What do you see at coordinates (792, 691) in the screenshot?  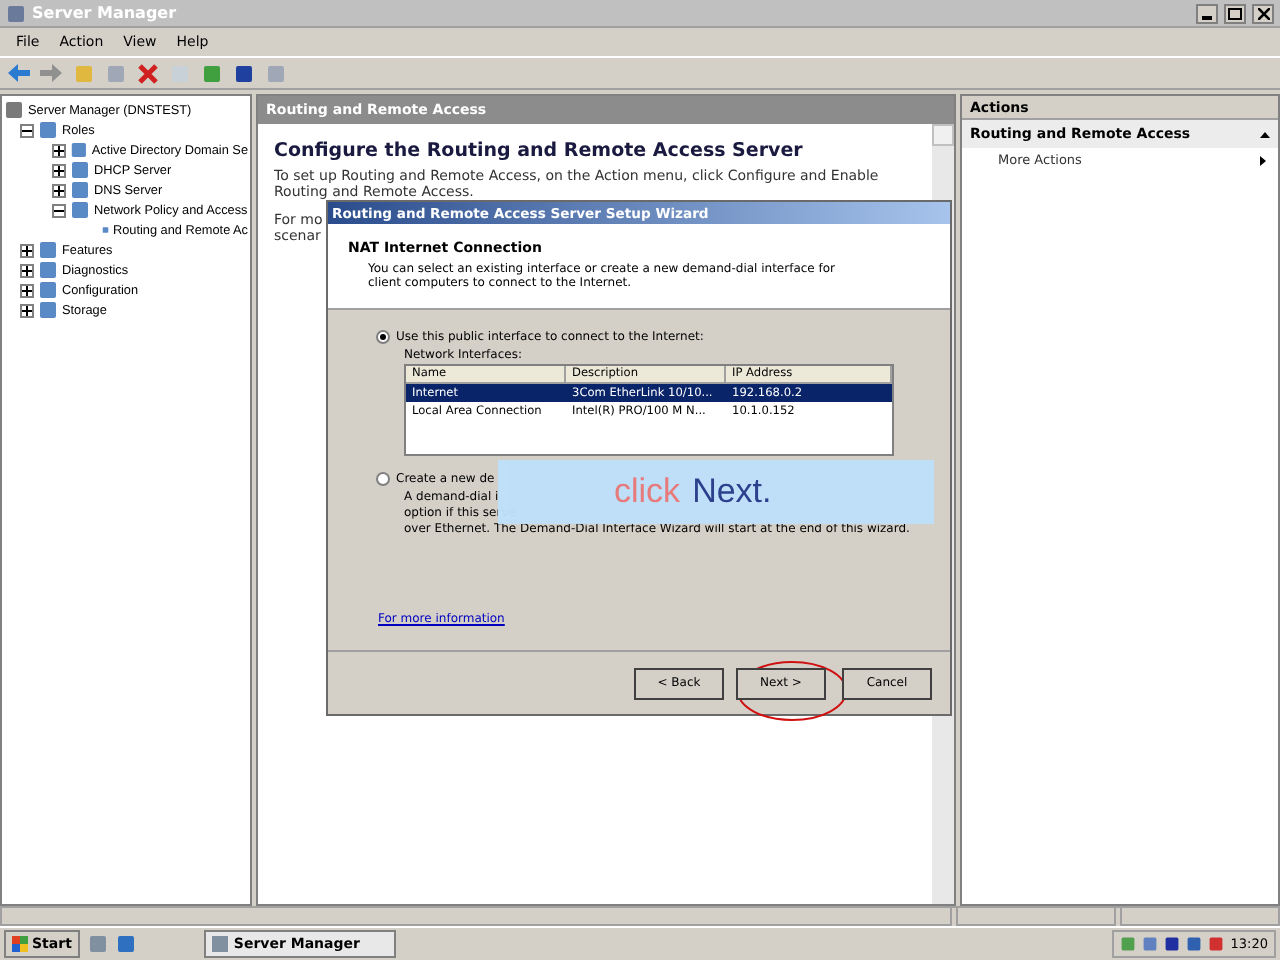 I see `highlight-ellipse` at bounding box center [792, 691].